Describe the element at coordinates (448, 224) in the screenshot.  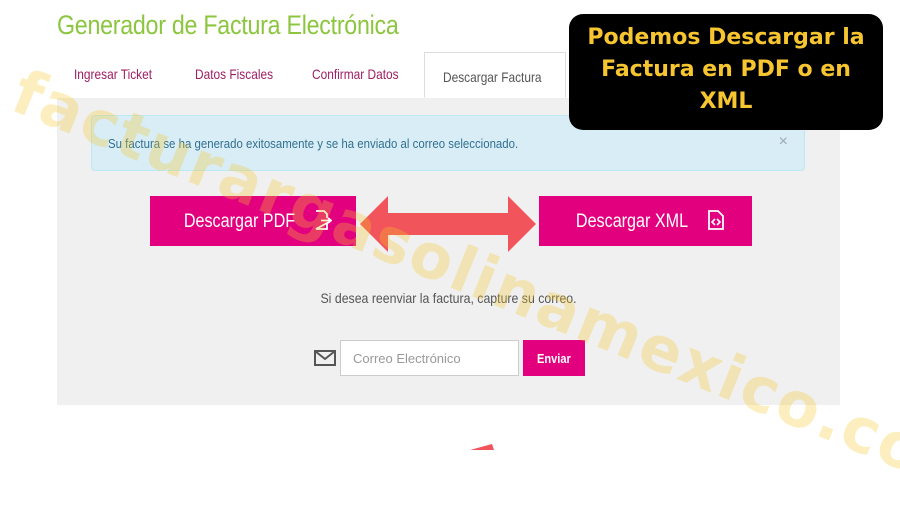
I see `double-arrow-icon` at that location.